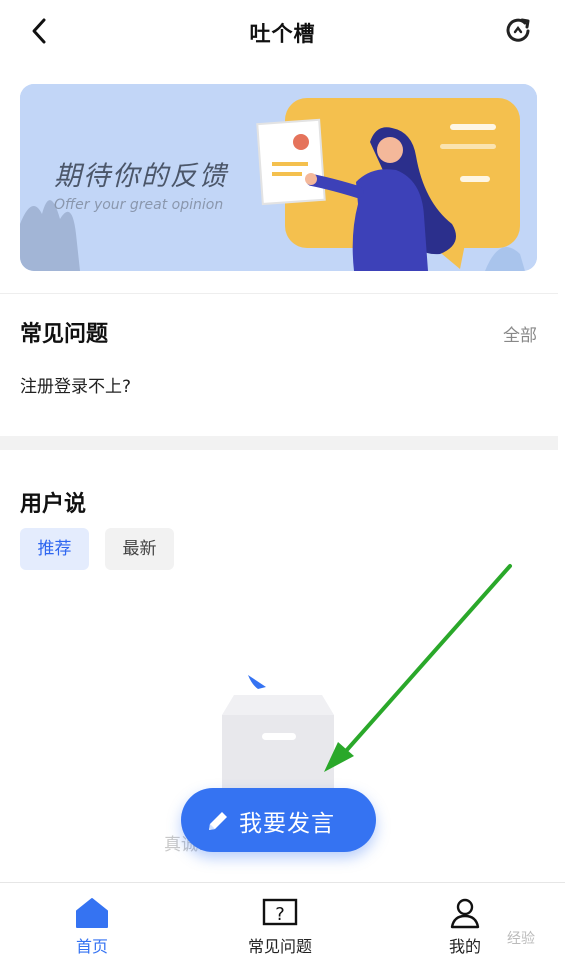 The image size is (565, 975). I want to click on bottom-navigation: 首页 ? 常见问题 我的, so click(282, 928).